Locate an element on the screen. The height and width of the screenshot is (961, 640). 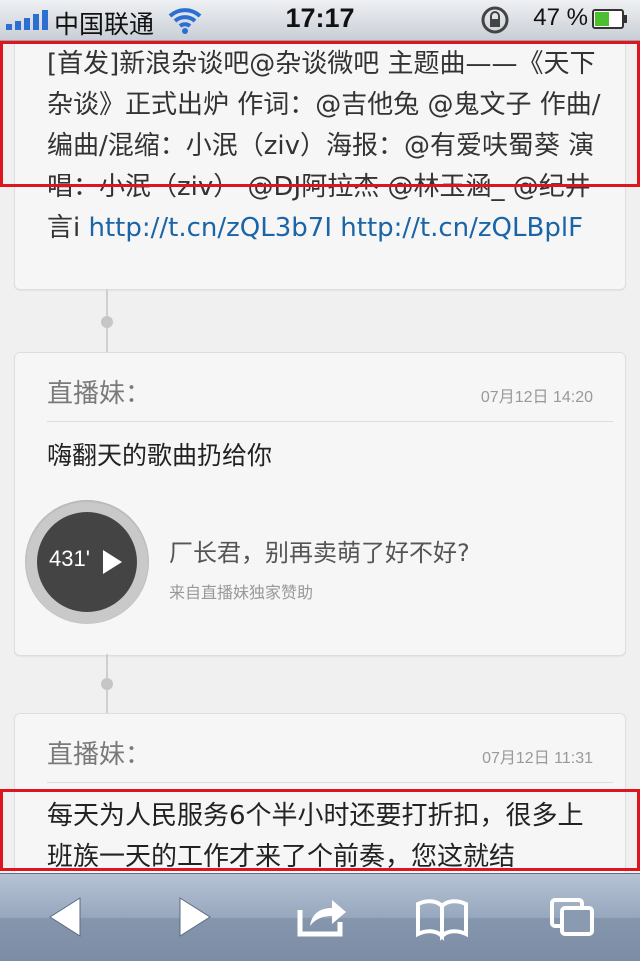
battery-icon is located at coordinates (609, 19).